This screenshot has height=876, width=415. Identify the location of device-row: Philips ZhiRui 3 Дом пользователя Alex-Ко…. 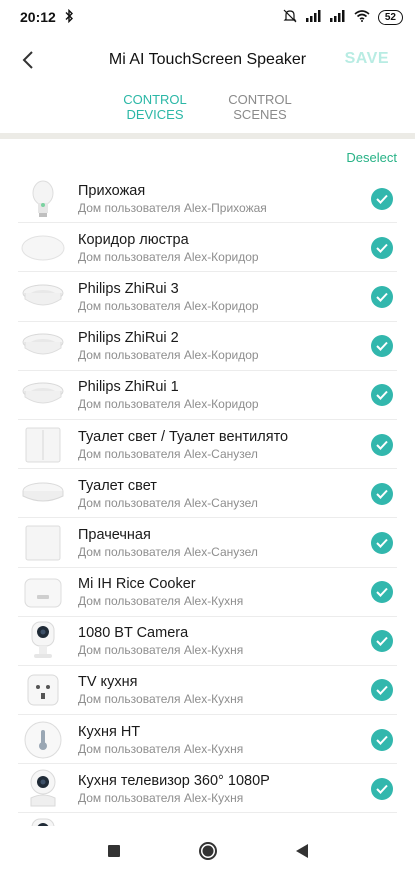
(207, 297).